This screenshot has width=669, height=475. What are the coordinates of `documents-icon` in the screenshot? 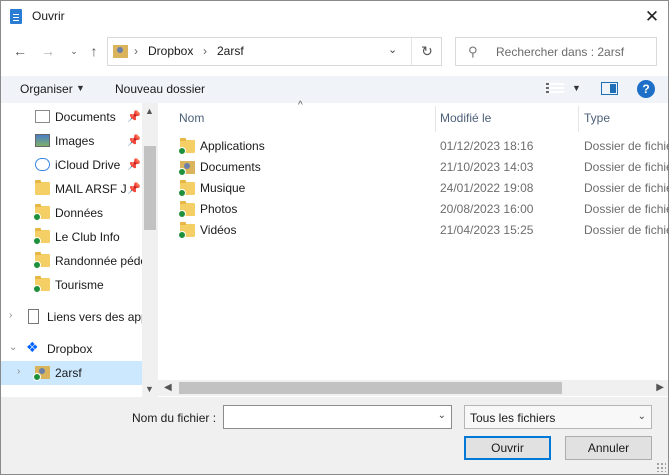 It's located at (42, 116).